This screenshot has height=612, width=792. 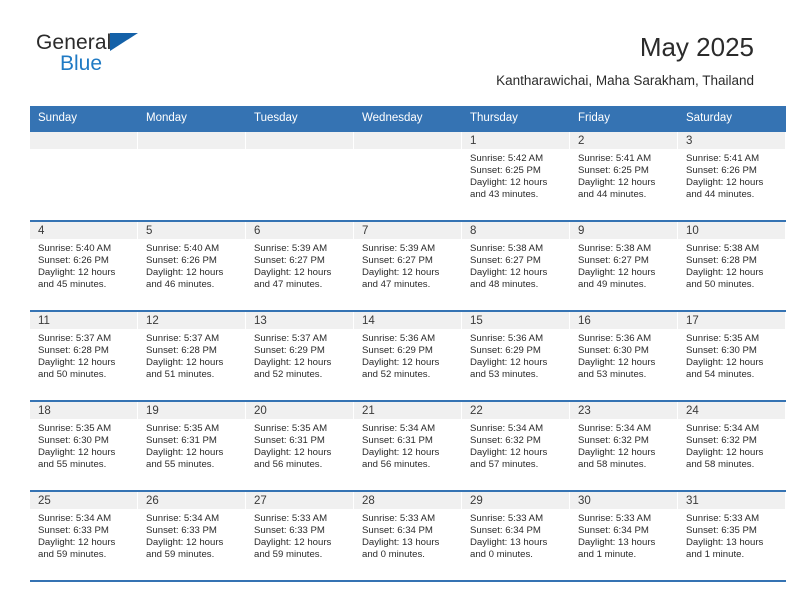 I want to click on sunrise-text: Sunrise: 5:39 AM, so click(x=291, y=248).